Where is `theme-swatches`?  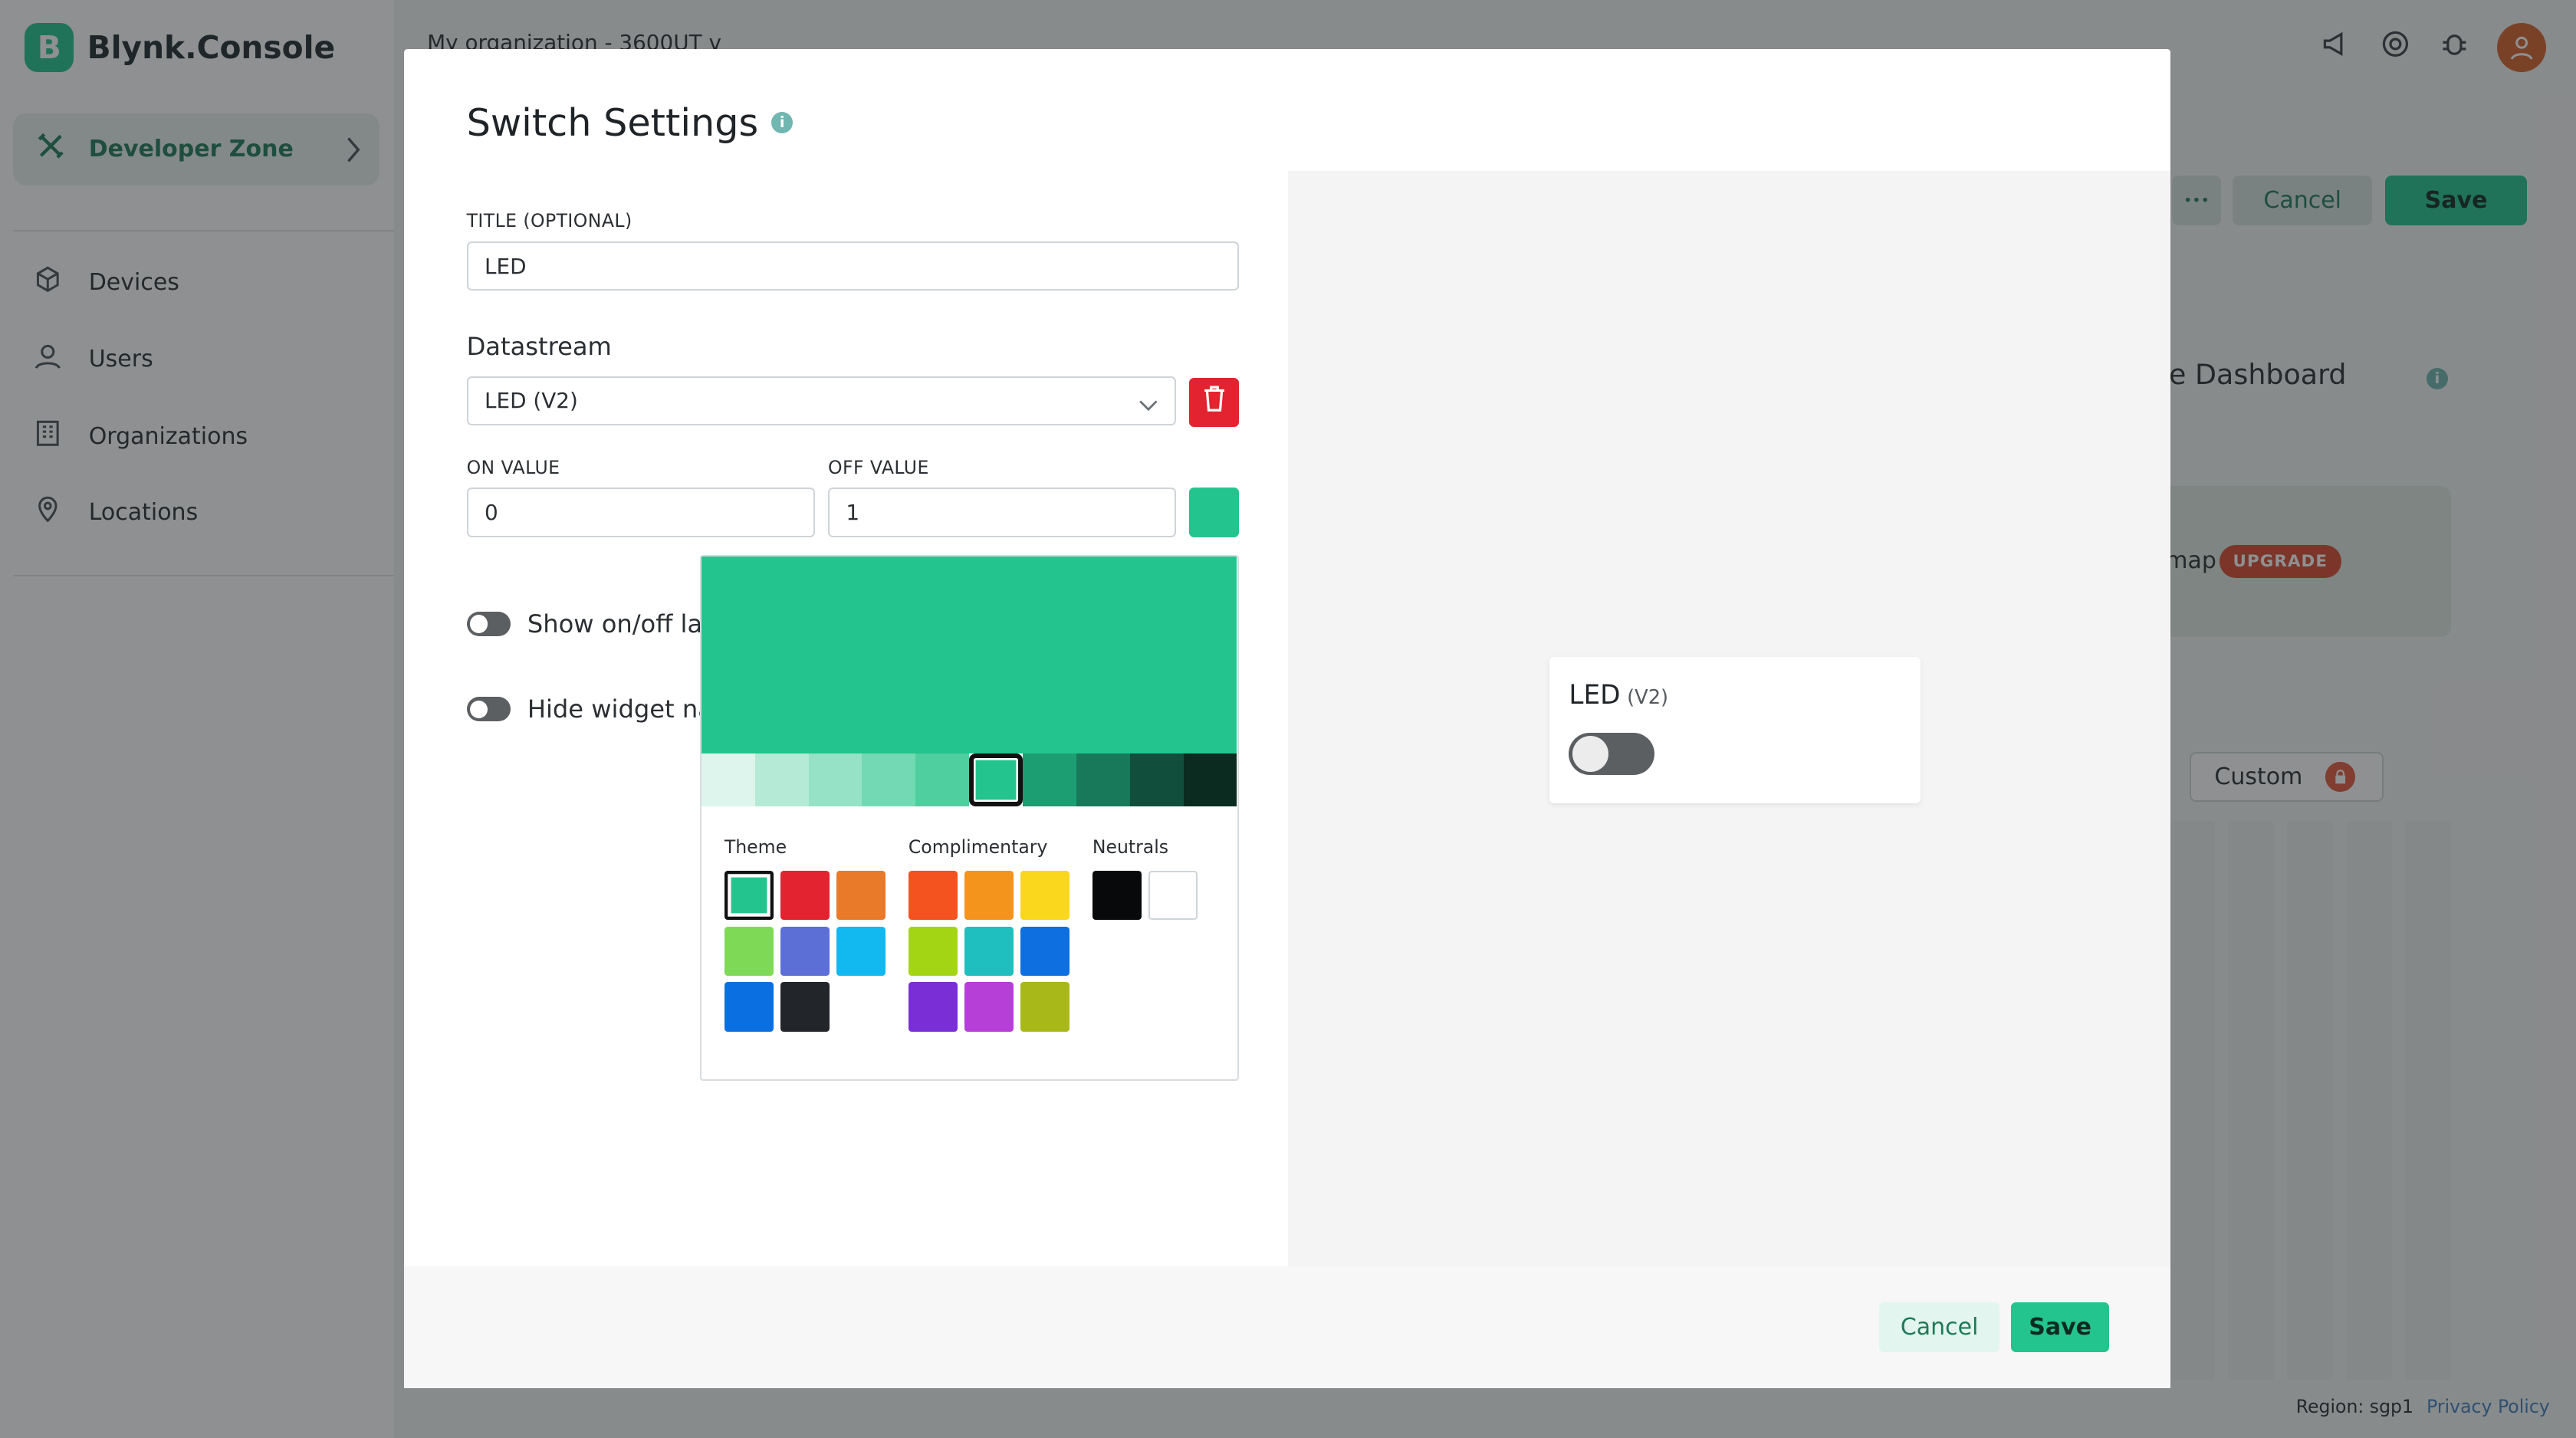
theme-swatches is located at coordinates (805, 951).